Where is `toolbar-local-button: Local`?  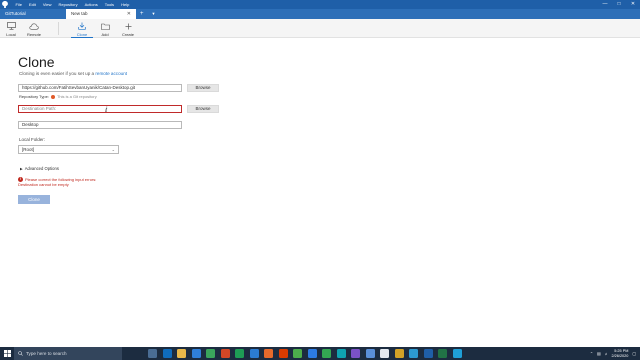
toolbar-local-button: Local is located at coordinates (11, 28).